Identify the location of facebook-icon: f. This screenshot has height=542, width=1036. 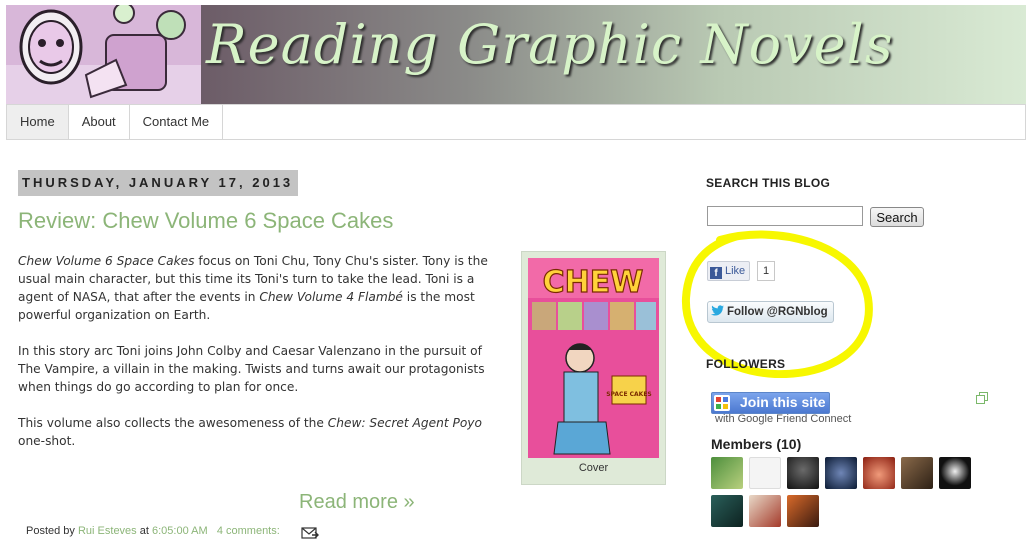
(716, 273).